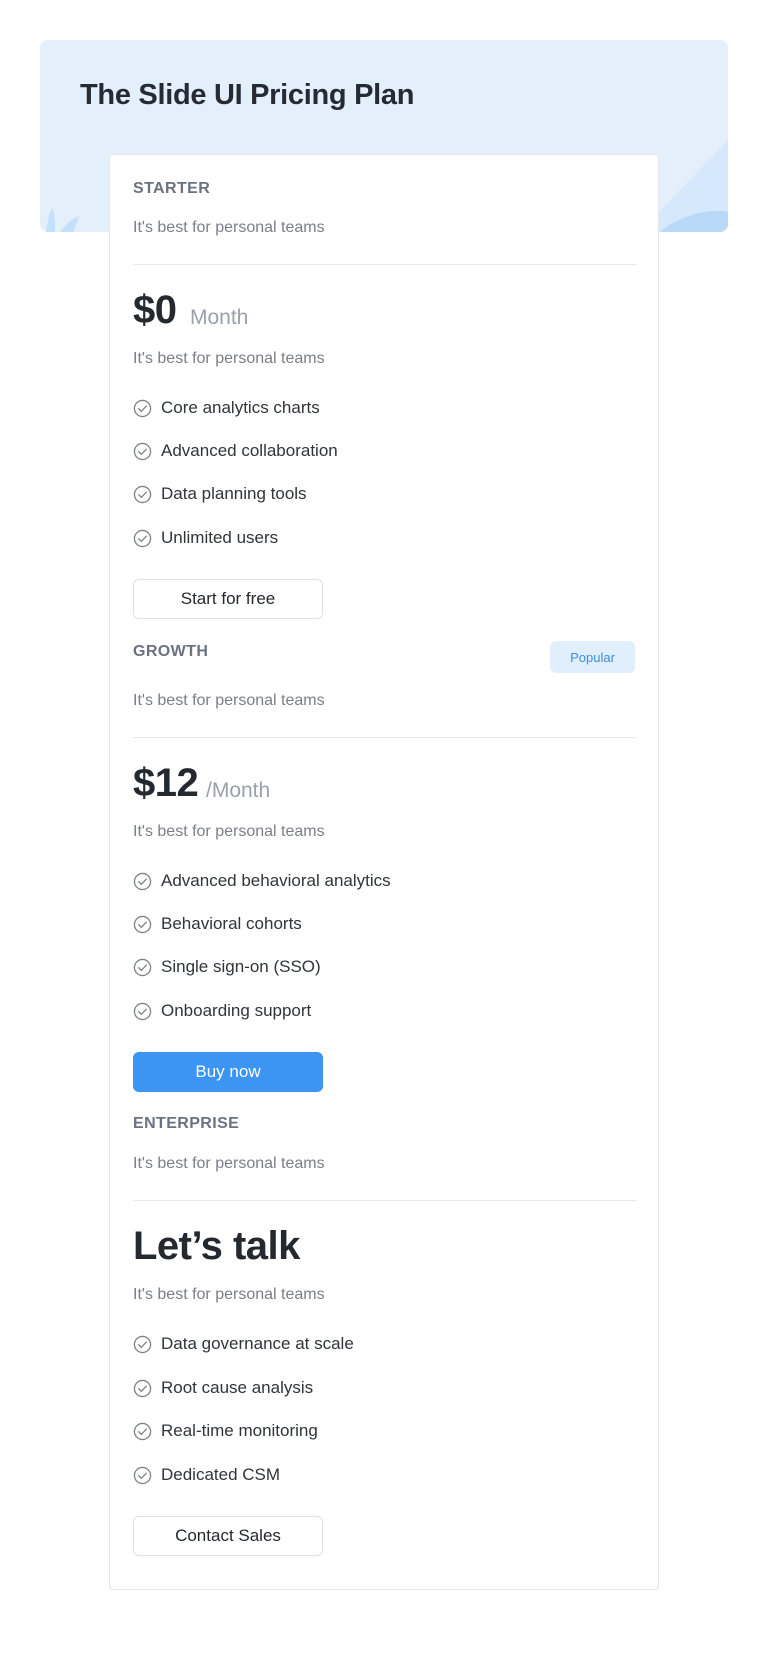 Image resolution: width=768 pixels, height=1666 pixels. What do you see at coordinates (172, 188) in the screenshot?
I see `plan-name: STARTER` at bounding box center [172, 188].